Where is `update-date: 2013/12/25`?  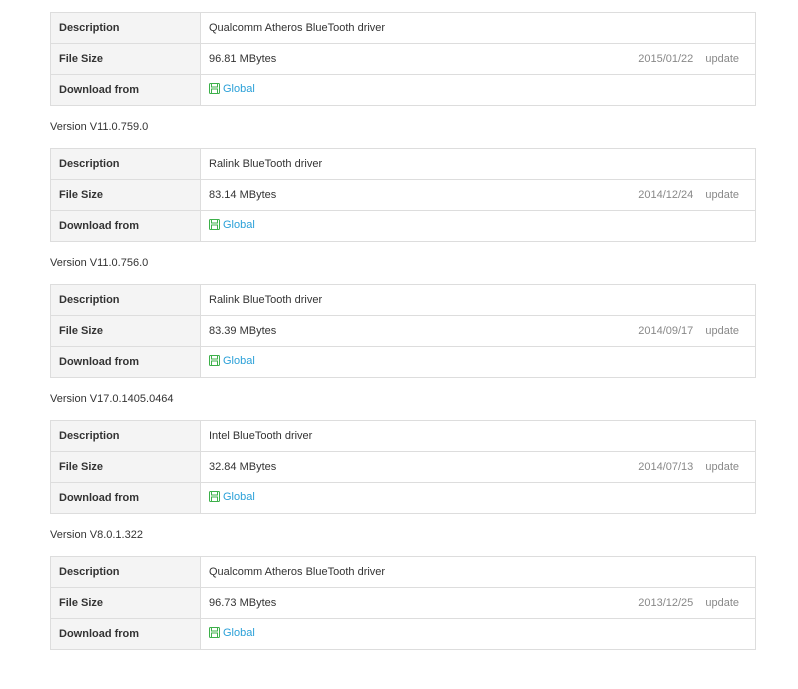 update-date: 2013/12/25 is located at coordinates (666, 603).